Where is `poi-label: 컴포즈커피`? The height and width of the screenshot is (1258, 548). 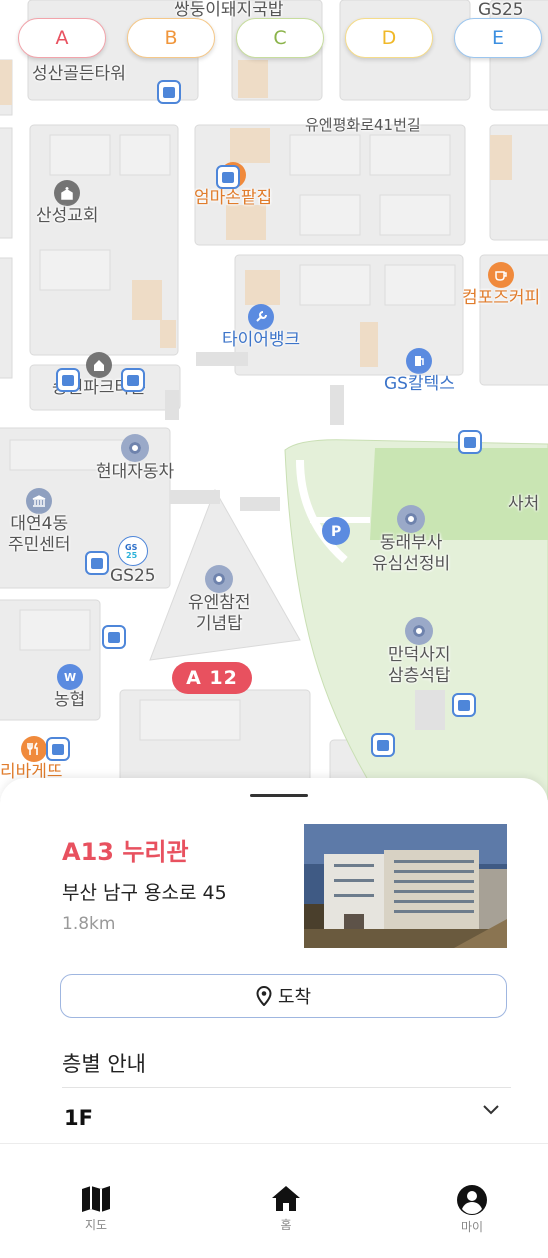
poi-label: 컴포즈커피 is located at coordinates (501, 298).